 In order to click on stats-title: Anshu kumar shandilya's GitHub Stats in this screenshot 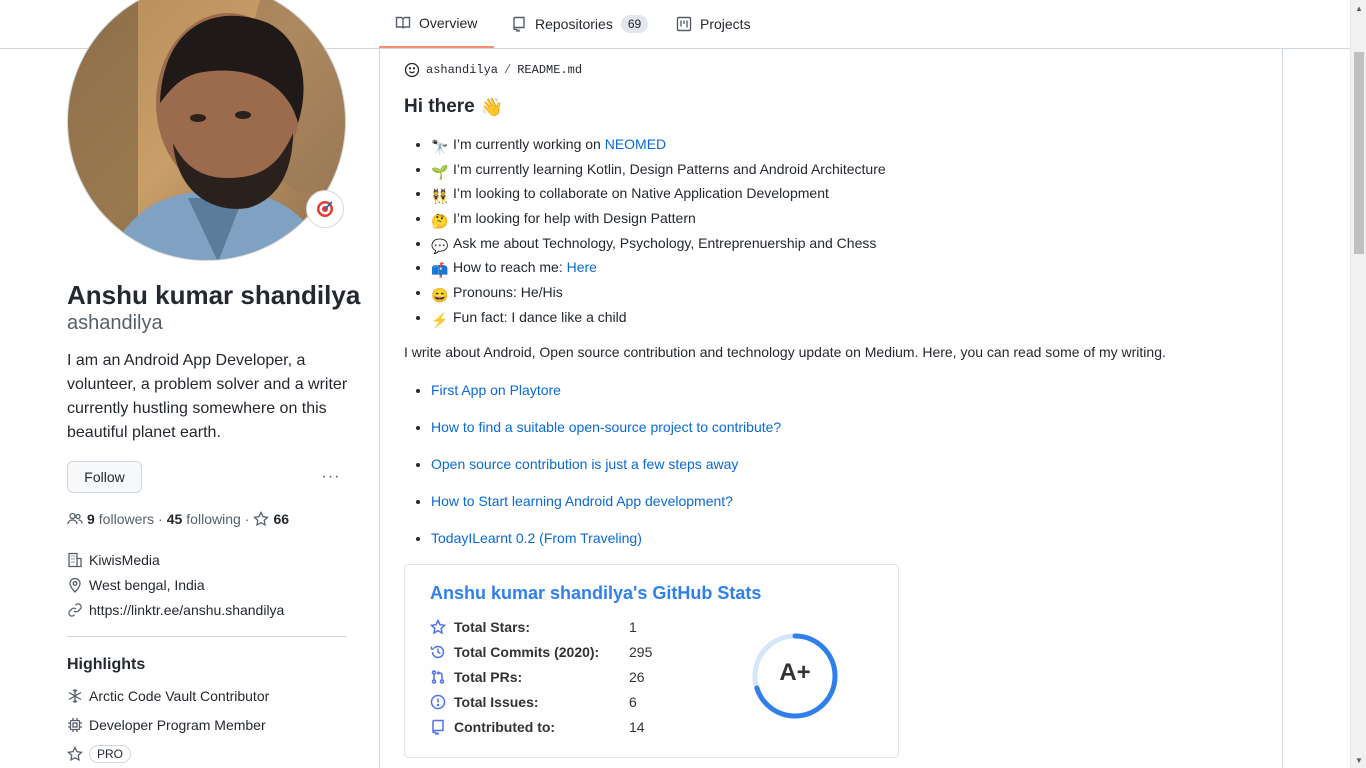, I will do `click(596, 593)`.